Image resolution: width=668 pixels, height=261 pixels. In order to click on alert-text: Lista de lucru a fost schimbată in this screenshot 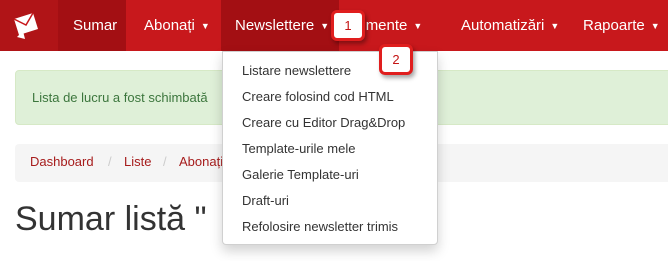, I will do `click(120, 97)`.